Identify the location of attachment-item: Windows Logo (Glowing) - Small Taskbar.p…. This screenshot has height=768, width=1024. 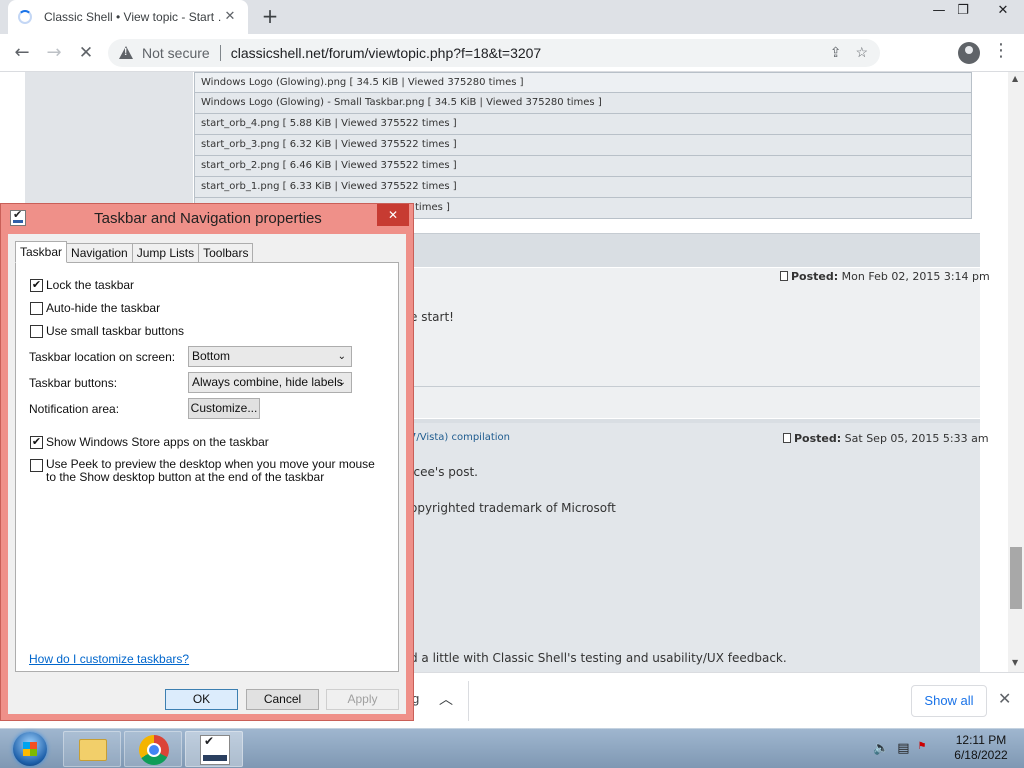
(583, 103).